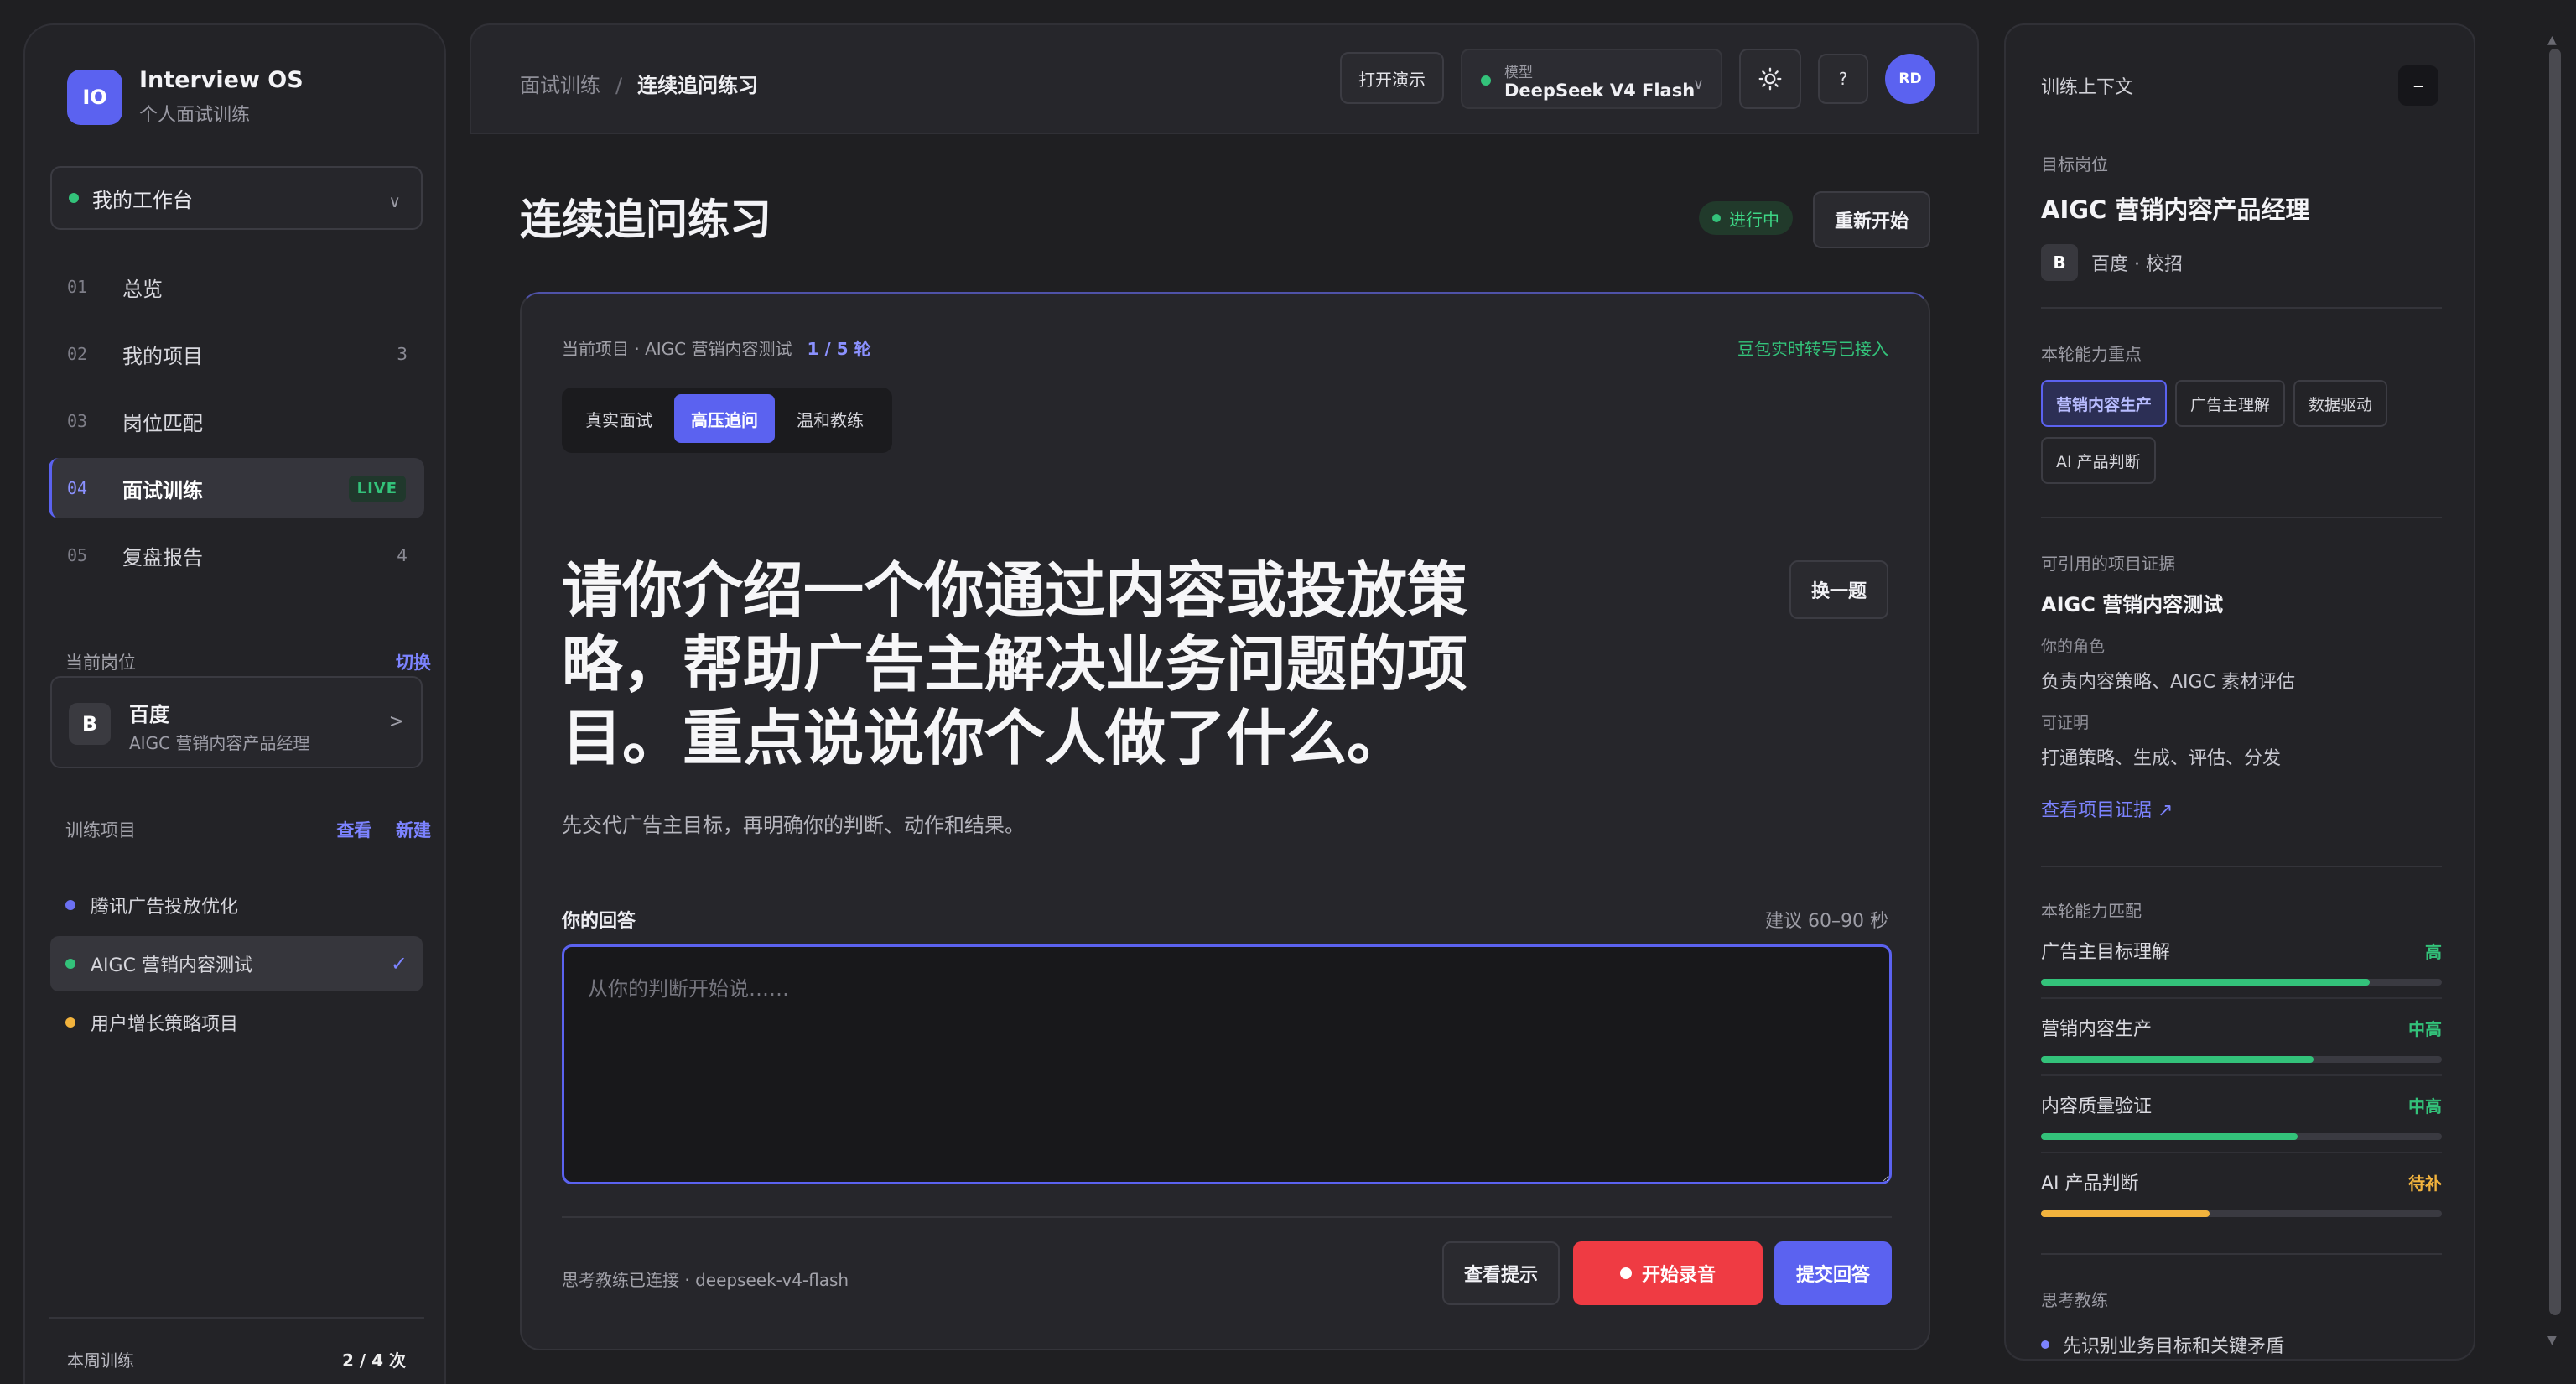 The image size is (2576, 1384). I want to click on collapse-button: –, so click(2418, 85).